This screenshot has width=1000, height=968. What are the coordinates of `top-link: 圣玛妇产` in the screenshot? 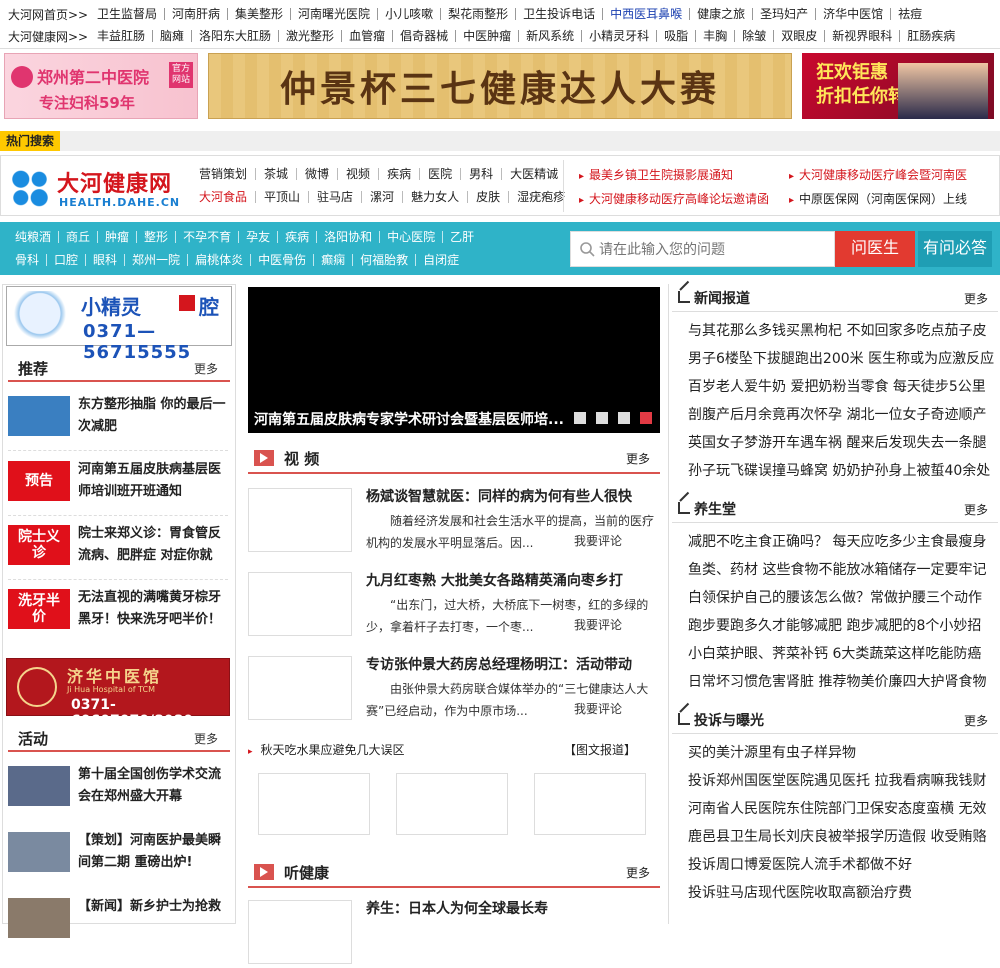 It's located at (783, 14).